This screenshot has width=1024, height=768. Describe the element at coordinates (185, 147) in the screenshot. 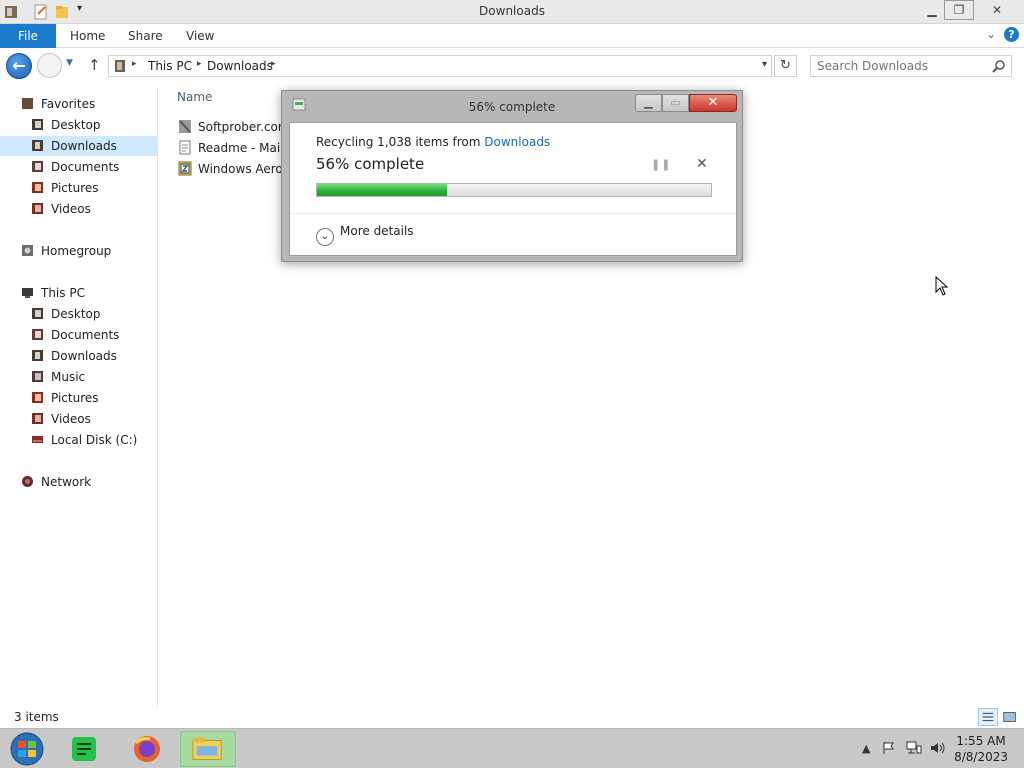

I see `text-file-icon` at that location.